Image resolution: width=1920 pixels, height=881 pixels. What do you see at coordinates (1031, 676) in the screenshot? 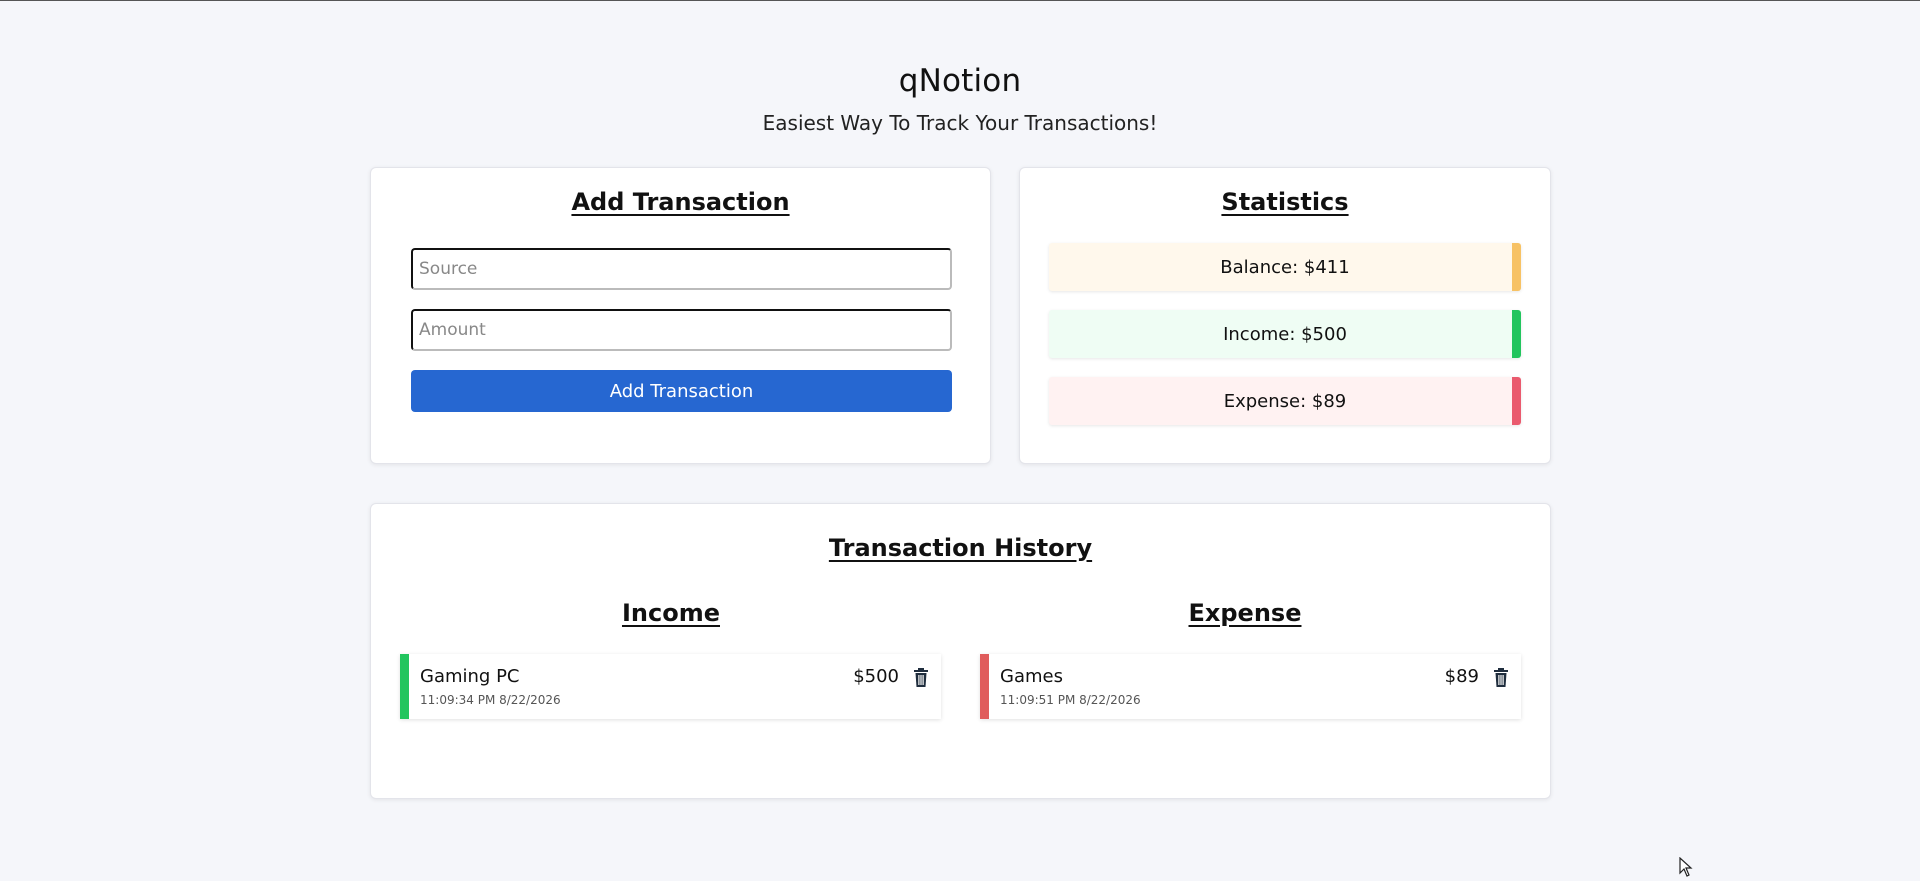
I see `transaction-source: Games` at bounding box center [1031, 676].